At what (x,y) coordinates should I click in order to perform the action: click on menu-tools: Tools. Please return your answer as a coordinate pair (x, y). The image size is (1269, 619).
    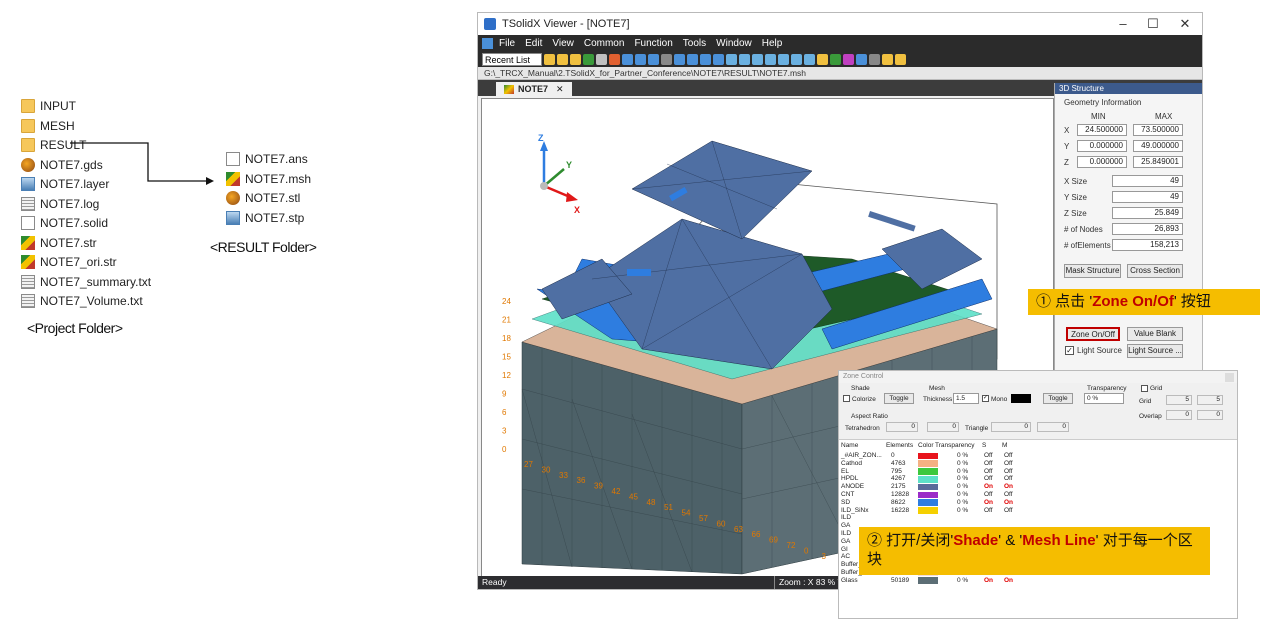
    Looking at the image, I should click on (694, 43).